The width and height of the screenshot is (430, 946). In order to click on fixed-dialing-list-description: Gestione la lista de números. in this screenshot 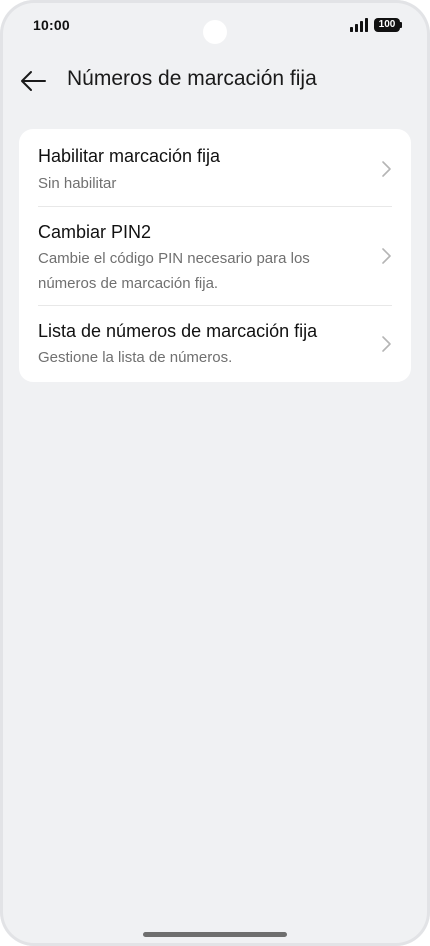, I will do `click(135, 357)`.